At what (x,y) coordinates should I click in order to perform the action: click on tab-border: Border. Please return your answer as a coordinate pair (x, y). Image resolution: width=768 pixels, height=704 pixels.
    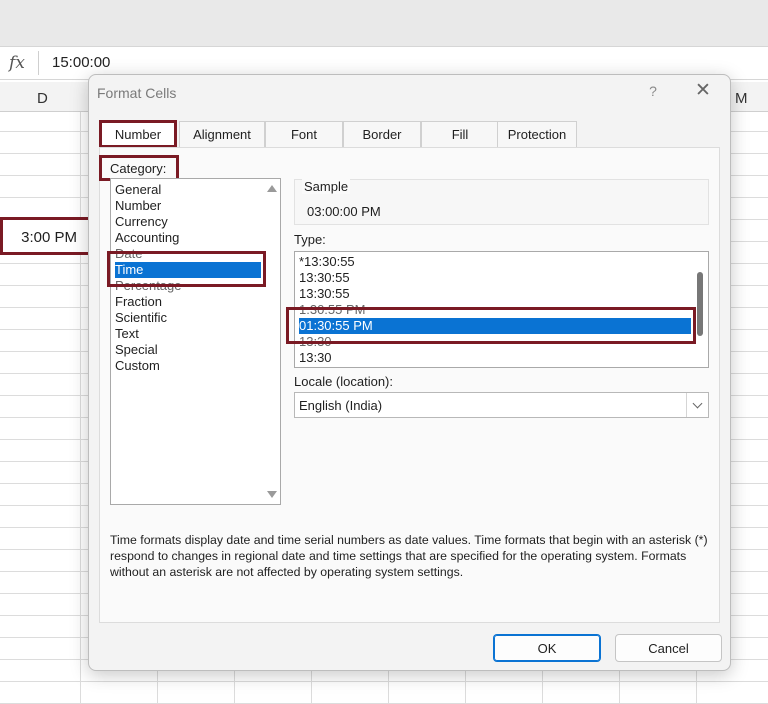
    Looking at the image, I should click on (382, 134).